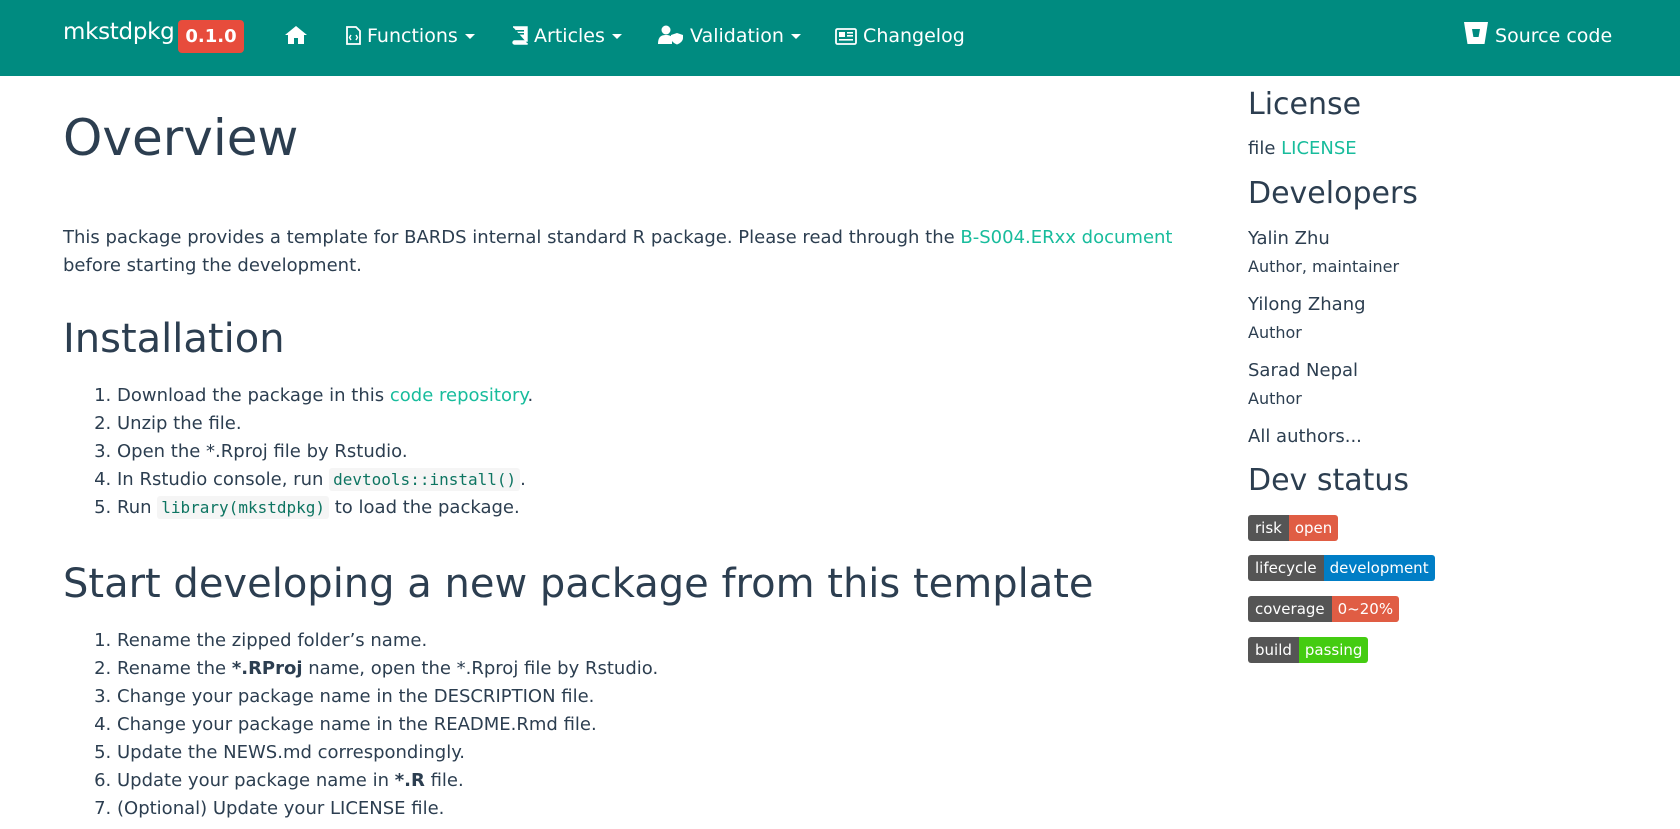 The image size is (1680, 829). I want to click on risk-badge: risk open, so click(1293, 528).